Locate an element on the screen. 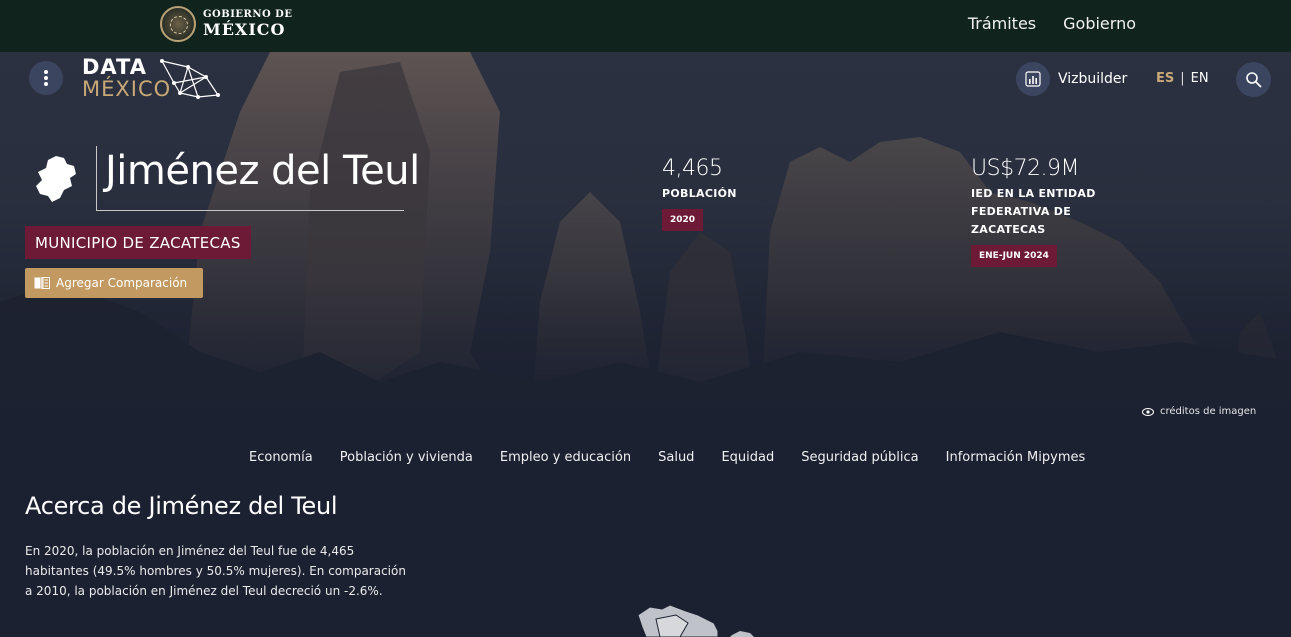  section-nav-mipymes: Información Mipymes is located at coordinates (1016, 457).